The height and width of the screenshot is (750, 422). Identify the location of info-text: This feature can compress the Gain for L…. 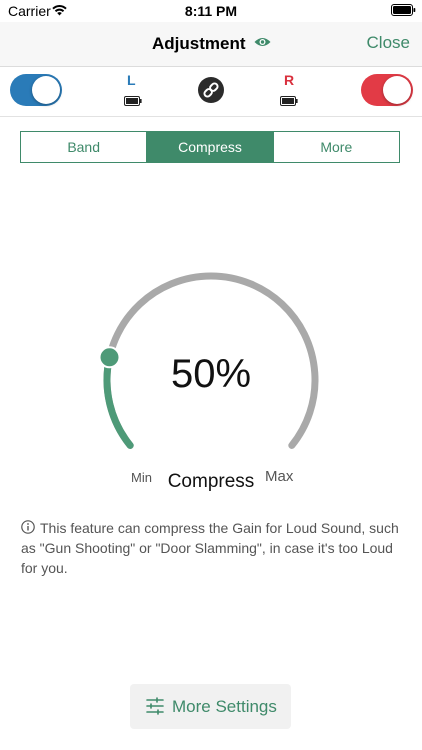
(210, 548).